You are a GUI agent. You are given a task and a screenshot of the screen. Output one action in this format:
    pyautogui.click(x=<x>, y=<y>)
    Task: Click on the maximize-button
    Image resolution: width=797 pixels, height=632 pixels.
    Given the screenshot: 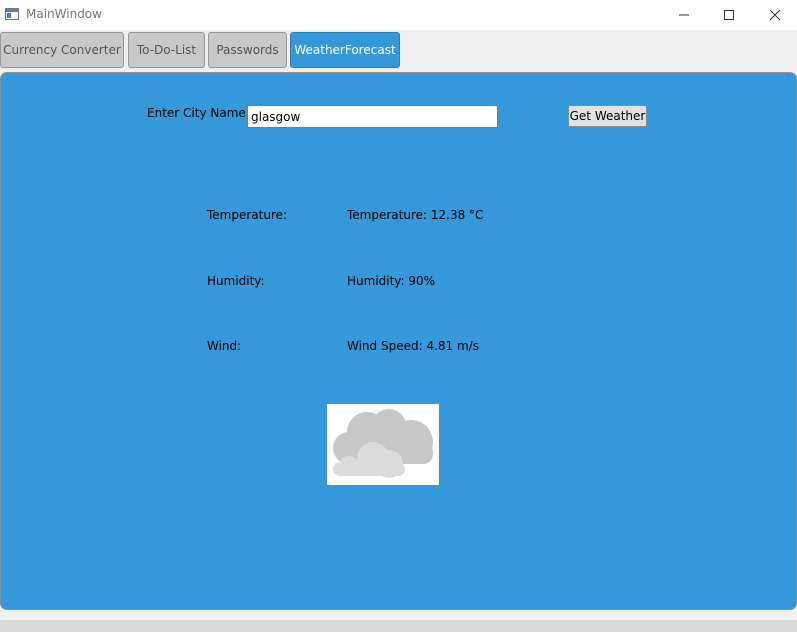 What is the action you would take?
    pyautogui.click(x=728, y=15)
    